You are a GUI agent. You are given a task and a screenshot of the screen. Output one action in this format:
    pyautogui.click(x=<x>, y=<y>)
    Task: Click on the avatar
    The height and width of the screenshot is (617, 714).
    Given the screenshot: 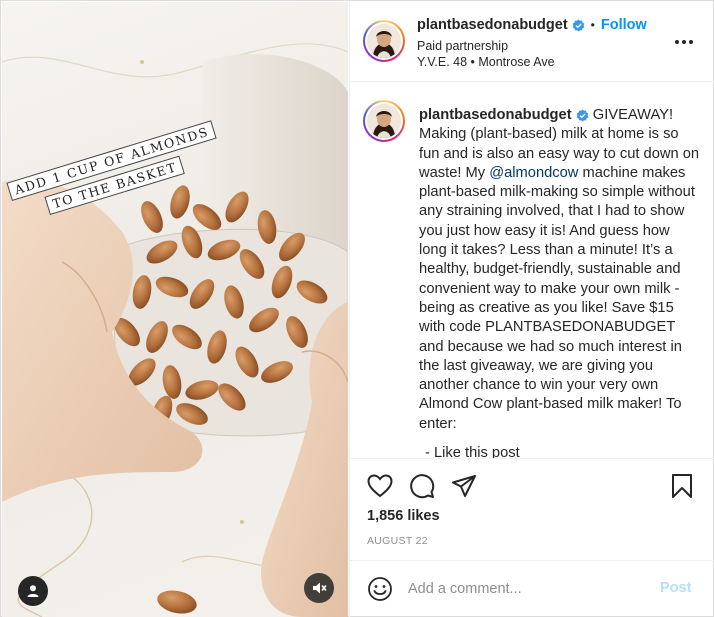 What is the action you would take?
    pyautogui.click(x=384, y=41)
    